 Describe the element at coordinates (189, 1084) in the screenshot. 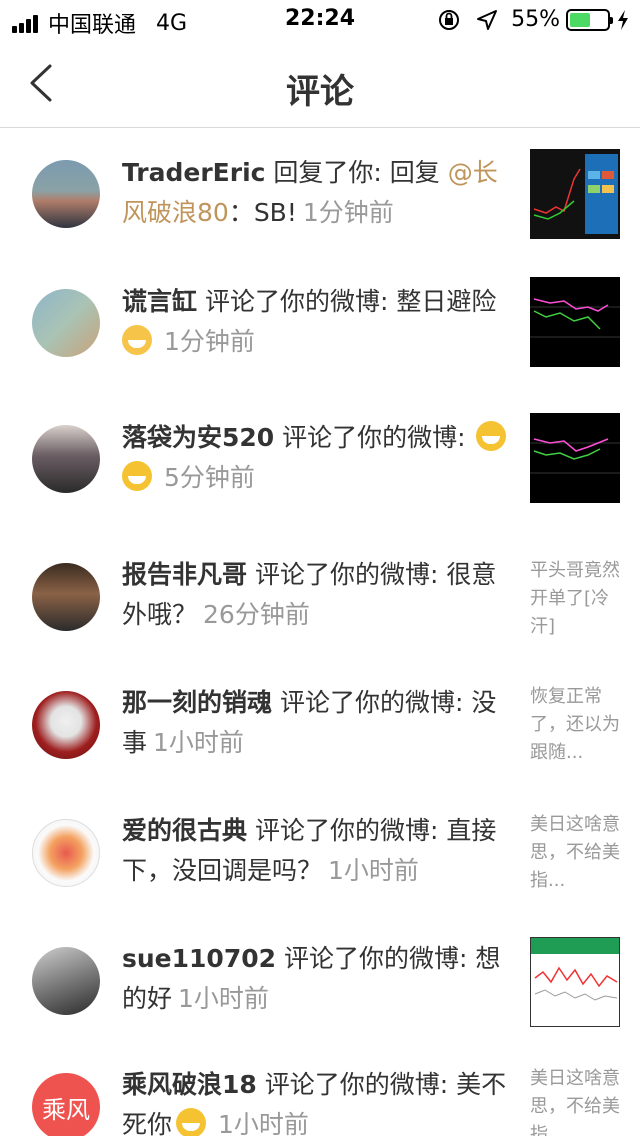

I see `username: 乘风破浪18` at that location.